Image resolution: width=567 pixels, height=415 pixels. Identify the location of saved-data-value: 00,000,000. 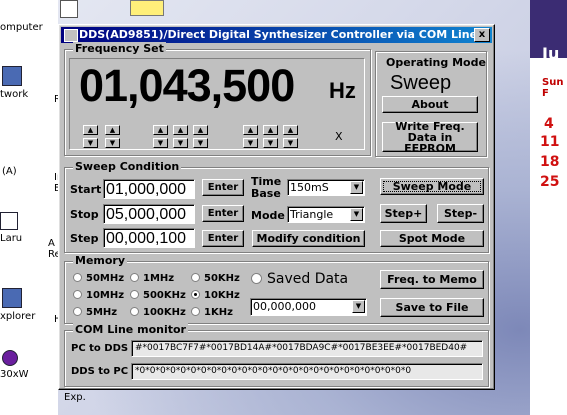
(284, 306).